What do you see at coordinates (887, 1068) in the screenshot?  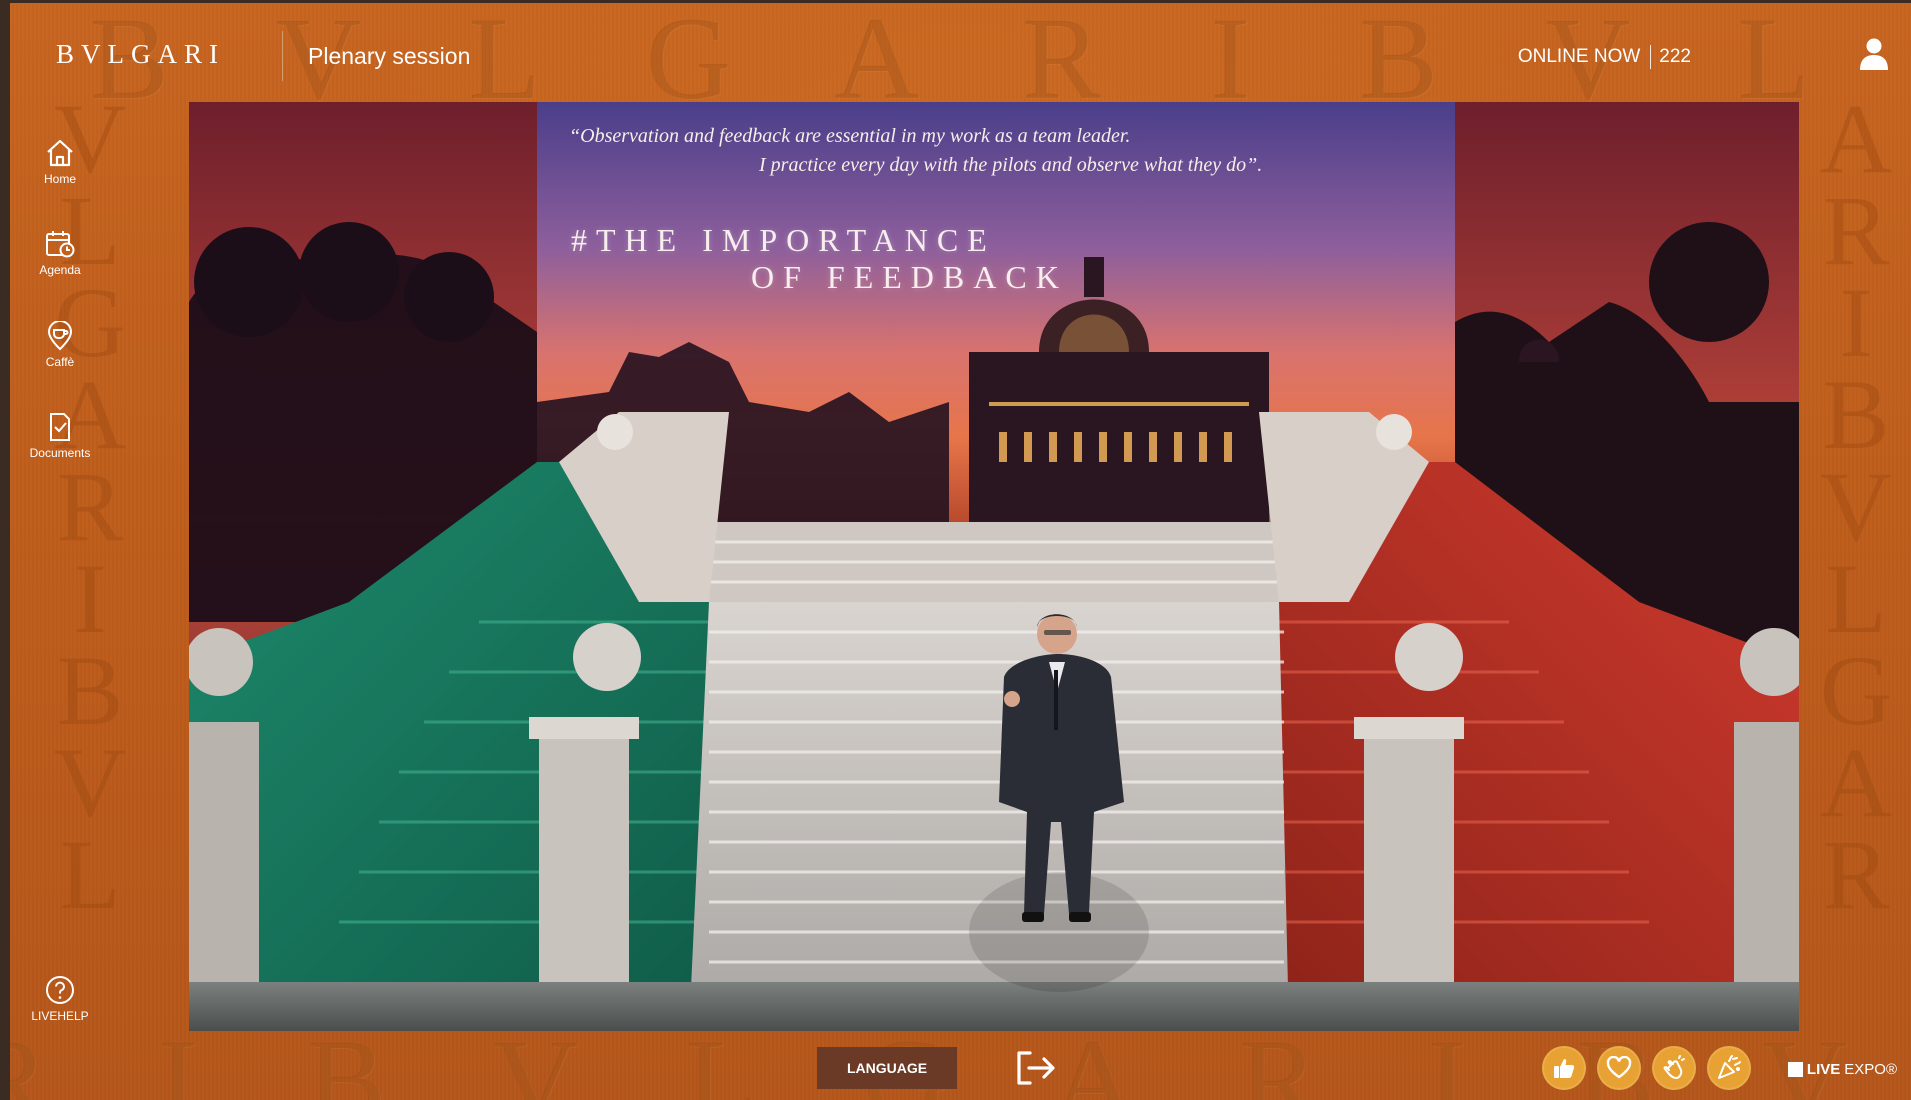 I see `language-button: LANGUAGE` at bounding box center [887, 1068].